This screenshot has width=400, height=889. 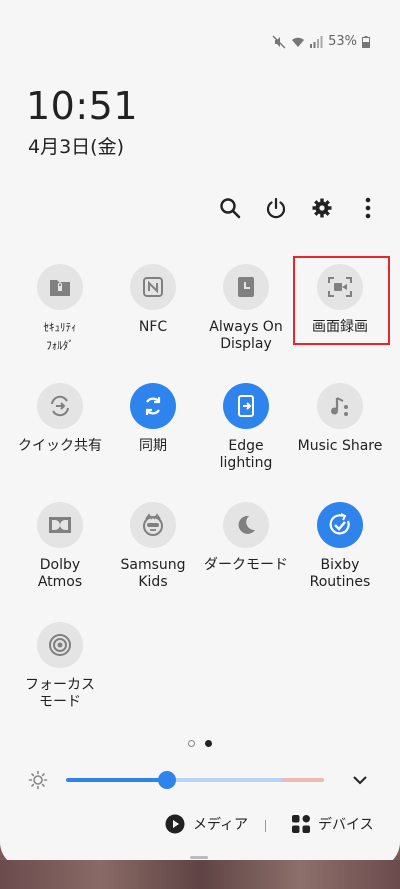 I want to click on power-button, so click(x=276, y=208).